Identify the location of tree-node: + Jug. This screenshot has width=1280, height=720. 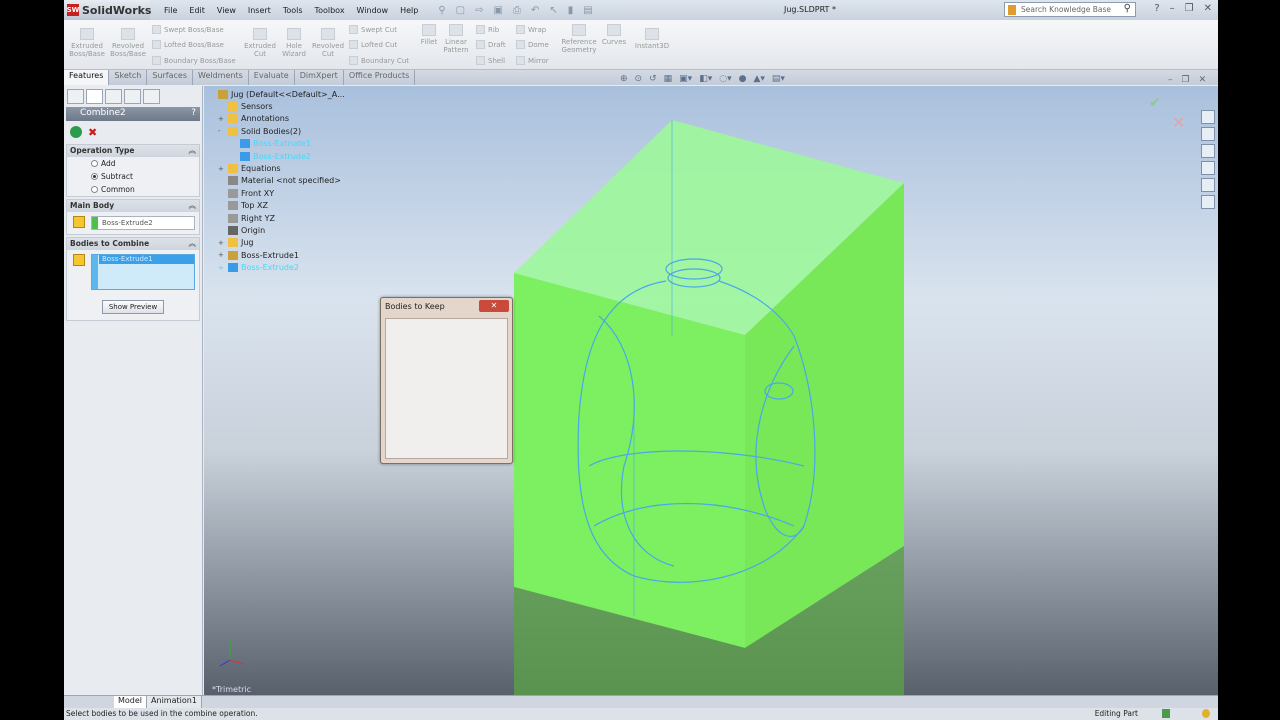
(276, 243).